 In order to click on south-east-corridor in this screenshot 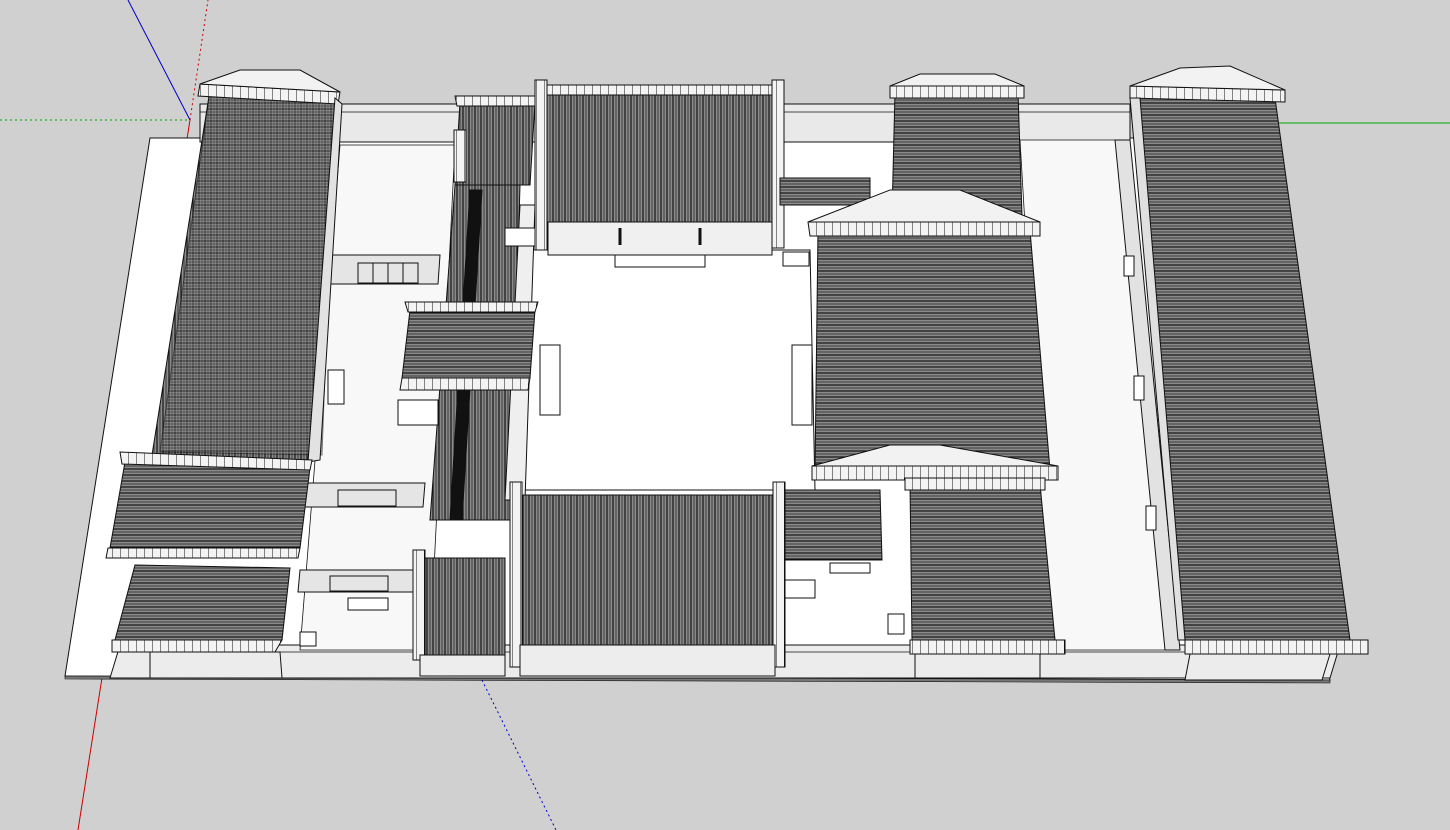, I will do `click(833, 525)`.